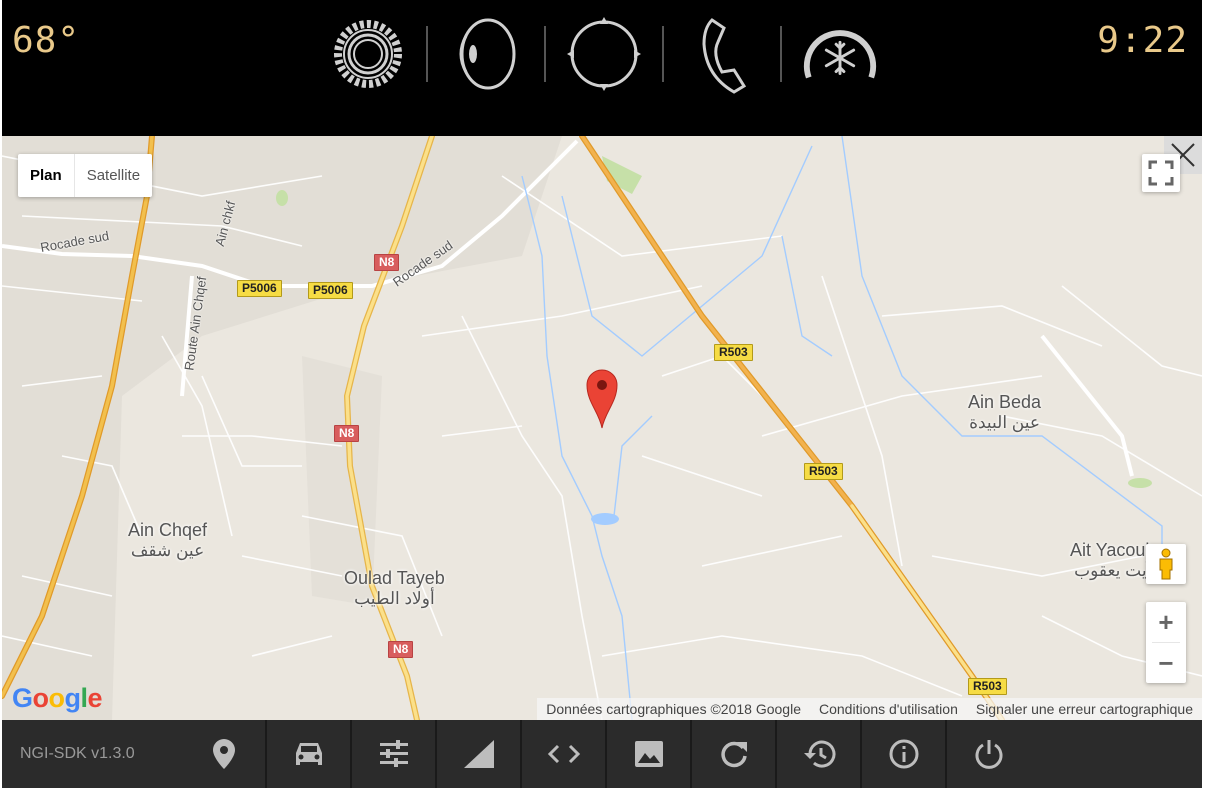 The width and height of the screenshot is (1205, 790). What do you see at coordinates (1142, 40) in the screenshot?
I see `clock-readout: 9:22` at bounding box center [1142, 40].